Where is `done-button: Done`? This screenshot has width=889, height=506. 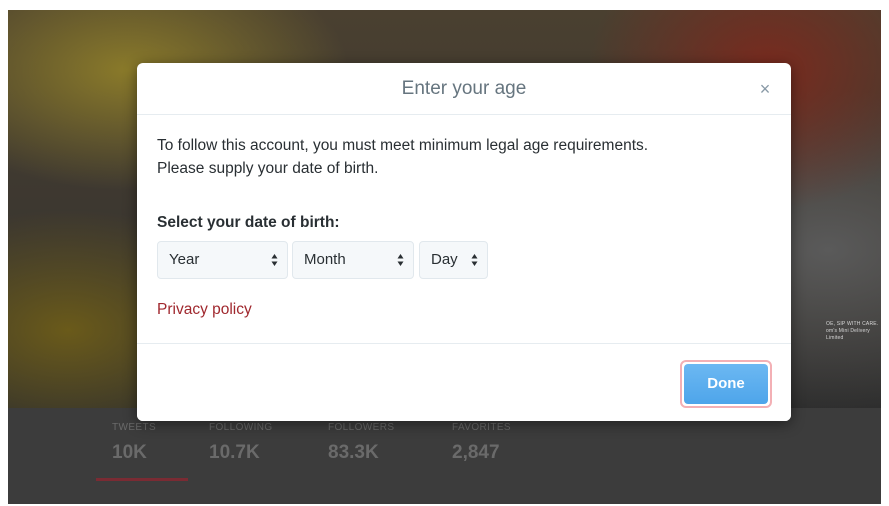
done-button: Done is located at coordinates (726, 384).